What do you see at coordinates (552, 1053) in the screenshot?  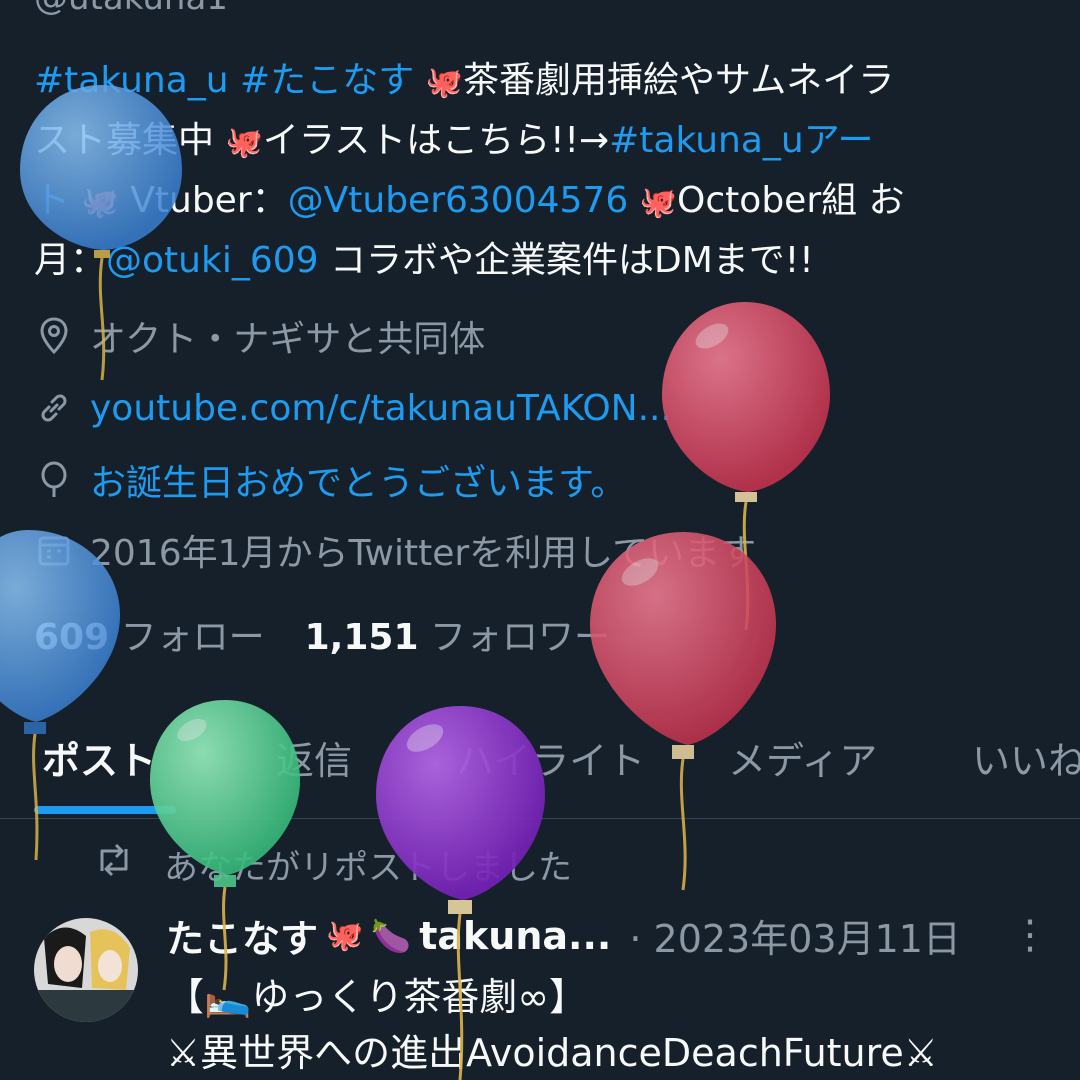 I see `post-text-line: ⚔異世界への進出AvoidanceDeachFuture⚔` at bounding box center [552, 1053].